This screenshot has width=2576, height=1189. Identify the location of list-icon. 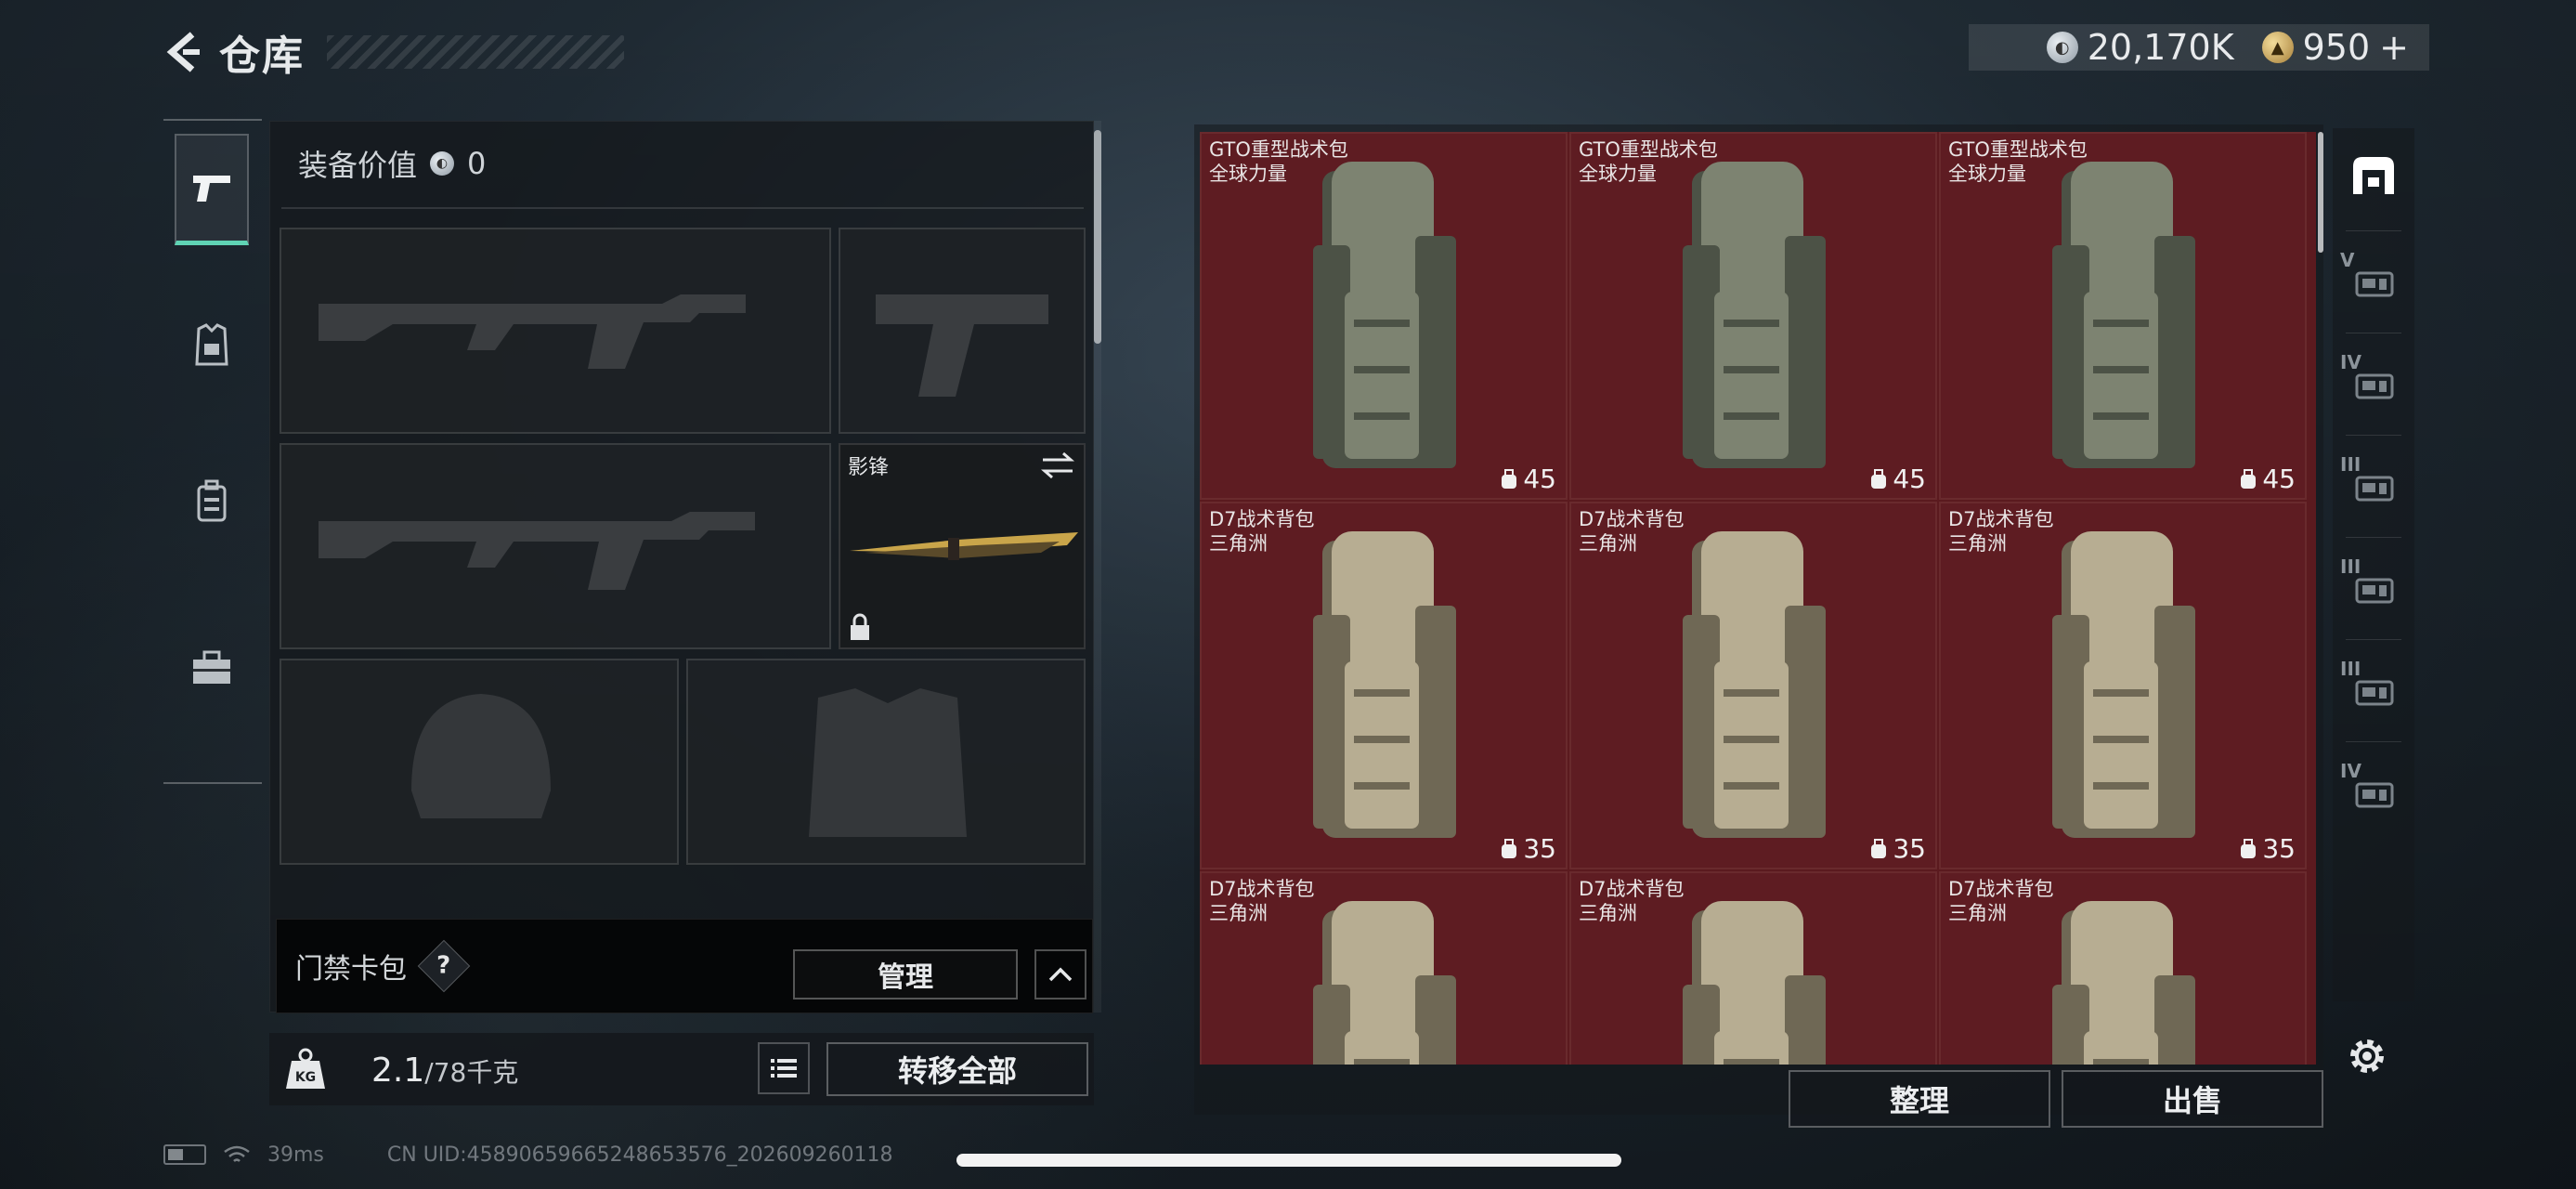
(784, 1068).